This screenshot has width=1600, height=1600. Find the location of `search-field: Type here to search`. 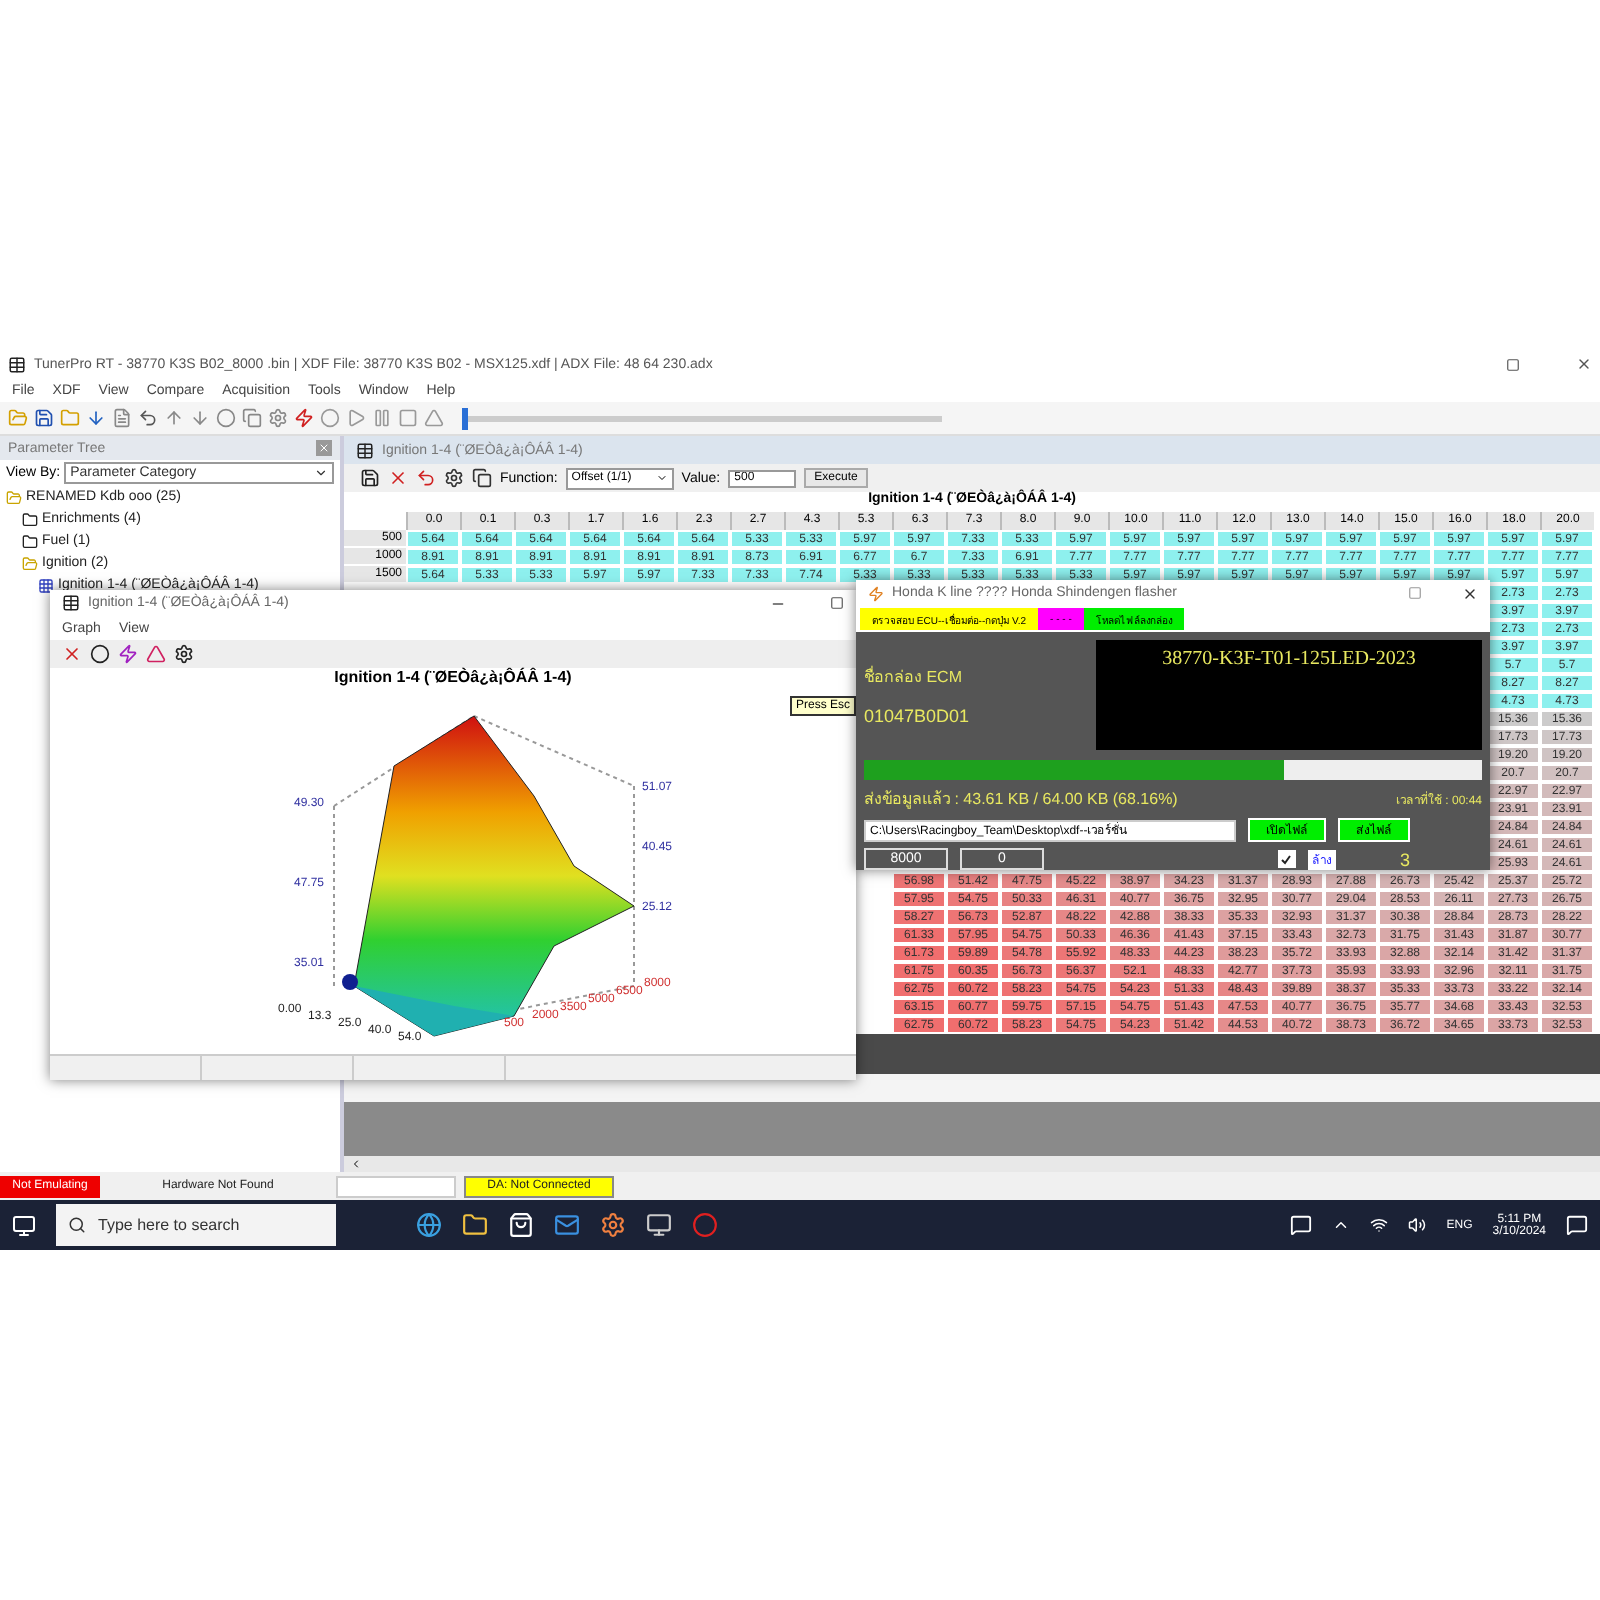

search-field: Type here to search is located at coordinates (196, 1225).